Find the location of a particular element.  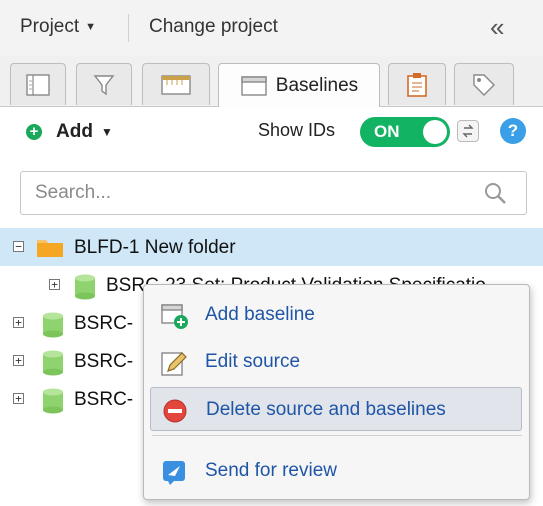

menu-item-add-baseline: Add baseline is located at coordinates (336, 315).